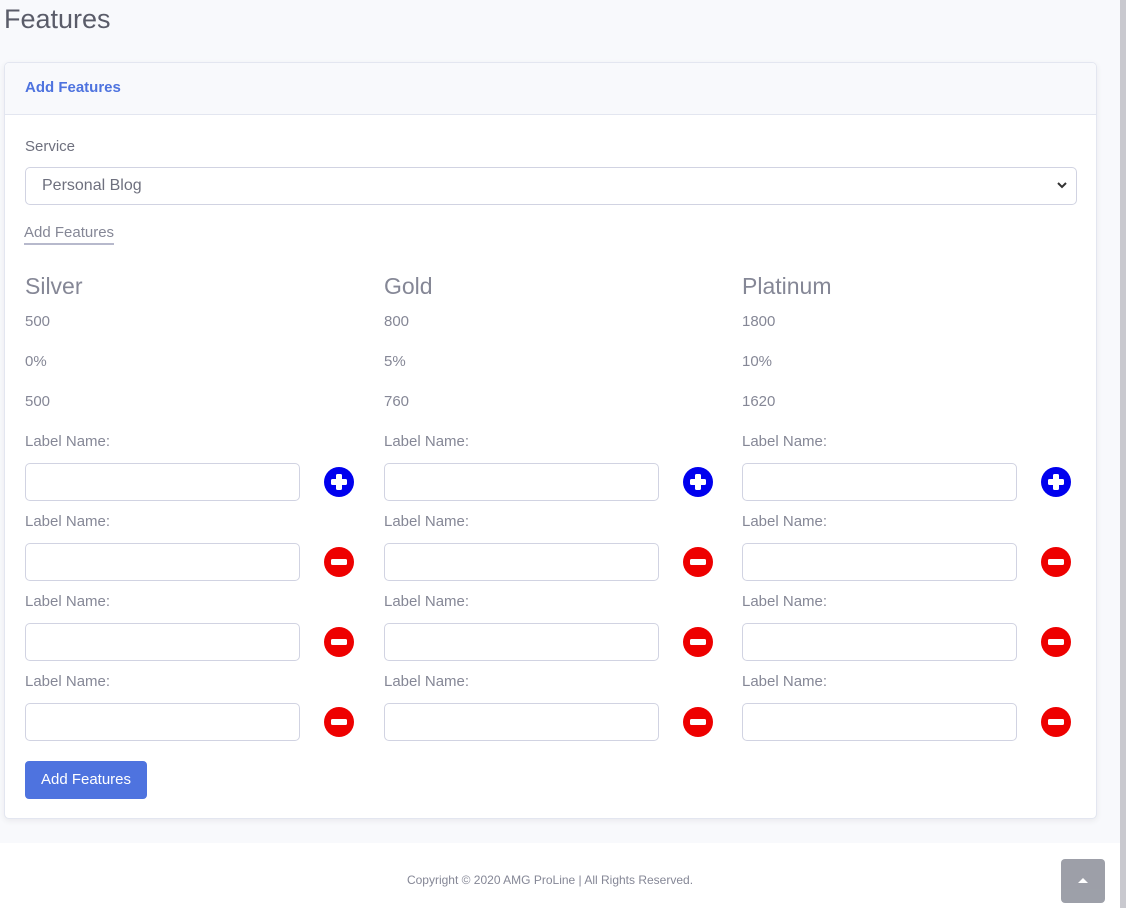  I want to click on service-select: Personal Blog, so click(551, 186).